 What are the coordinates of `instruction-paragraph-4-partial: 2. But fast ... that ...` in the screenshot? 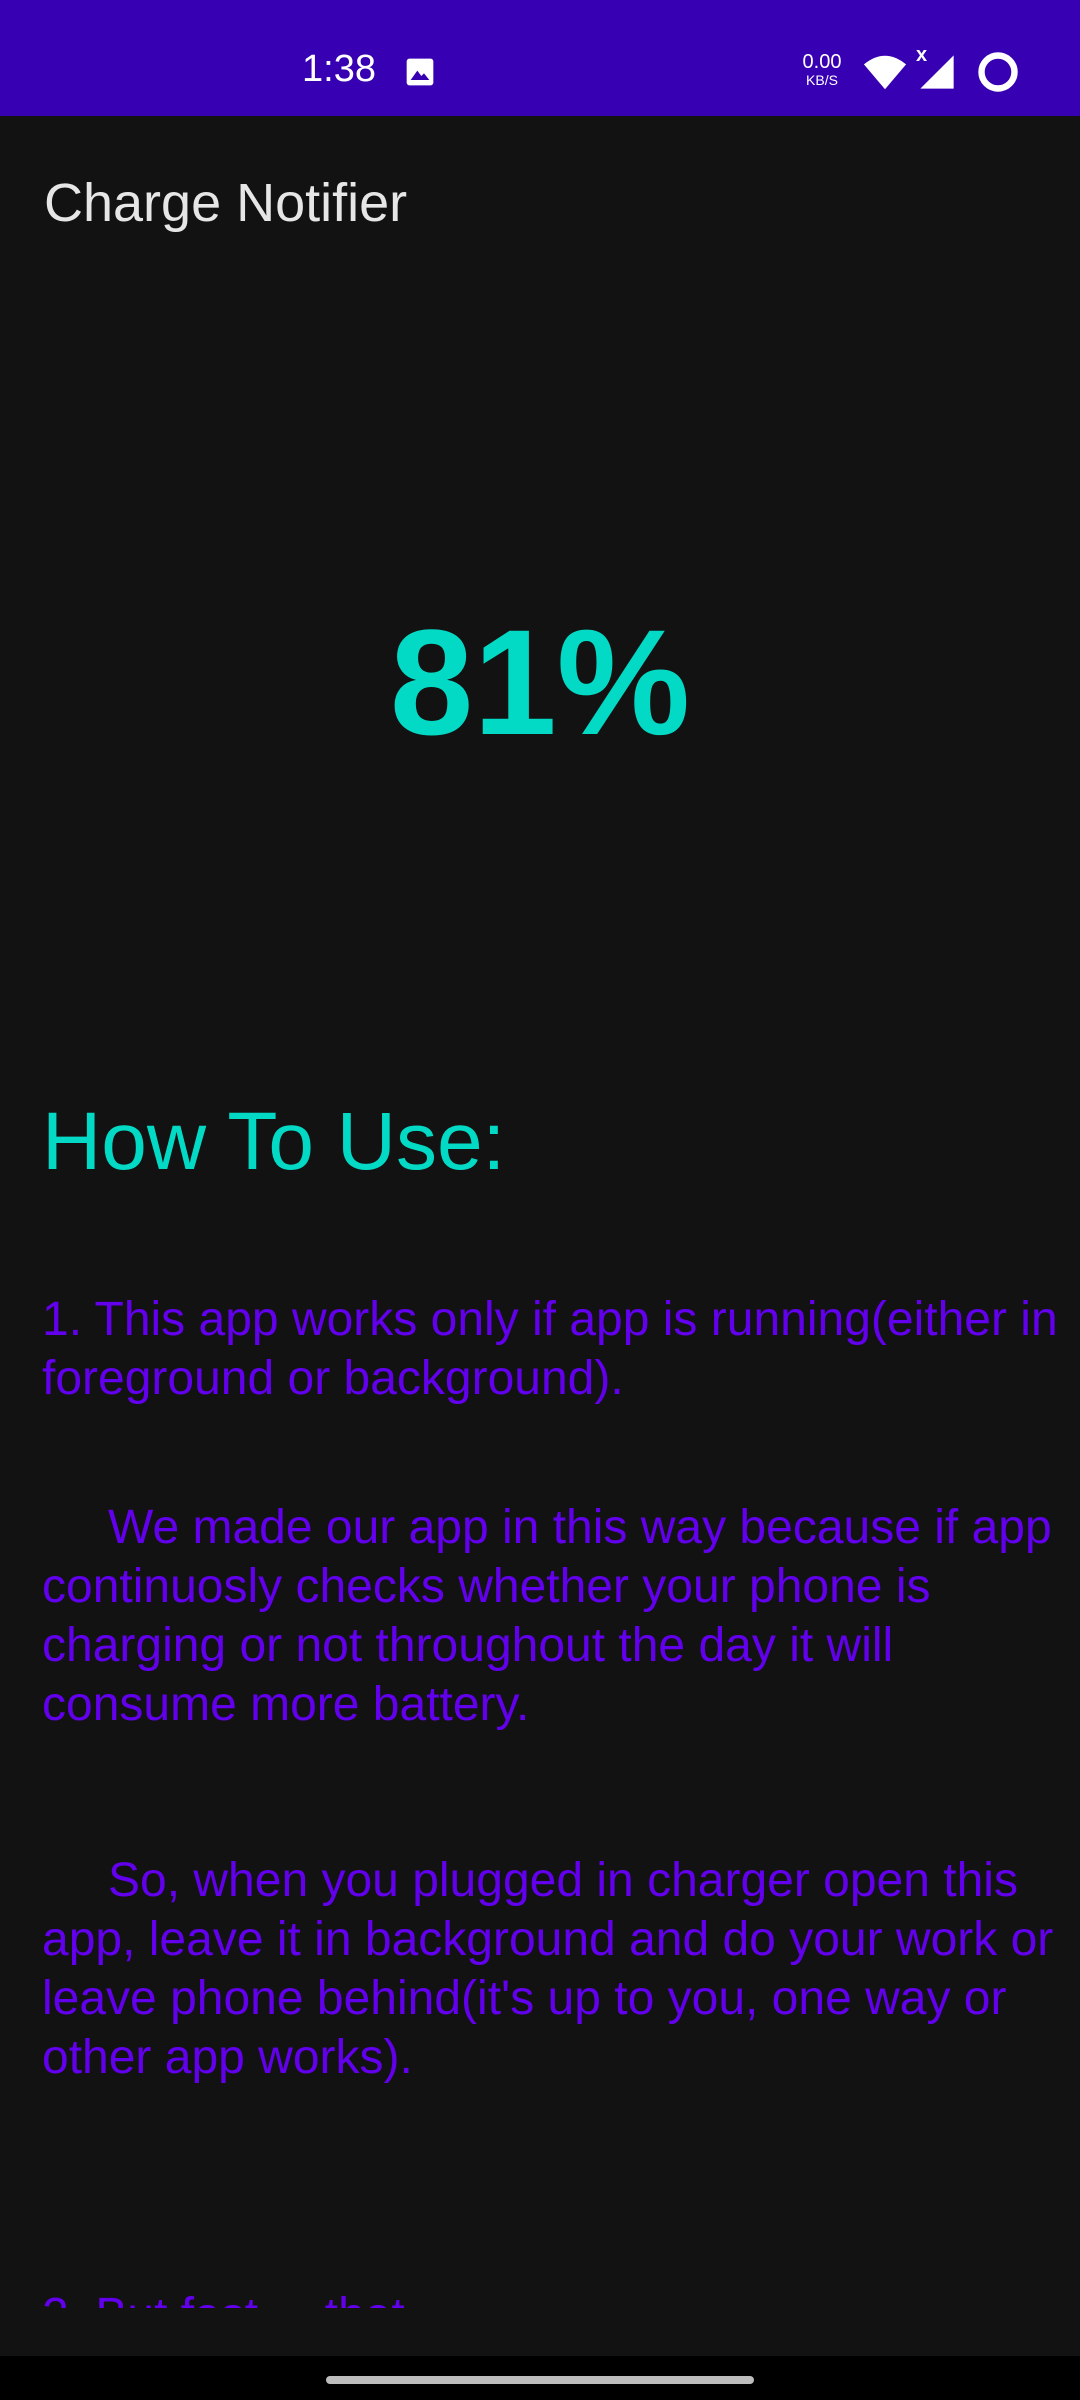 It's located at (557, 2297).